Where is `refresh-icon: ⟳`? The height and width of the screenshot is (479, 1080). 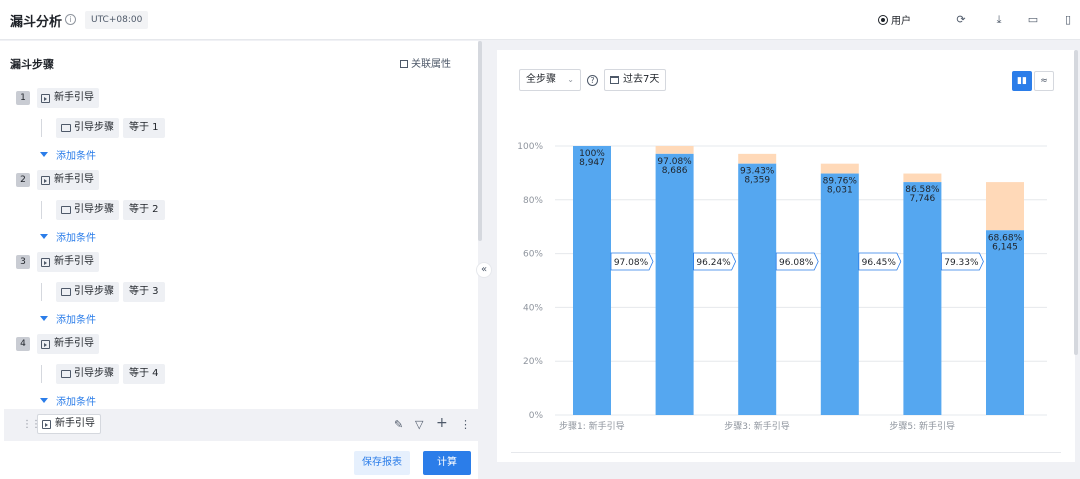 refresh-icon: ⟳ is located at coordinates (961, 20).